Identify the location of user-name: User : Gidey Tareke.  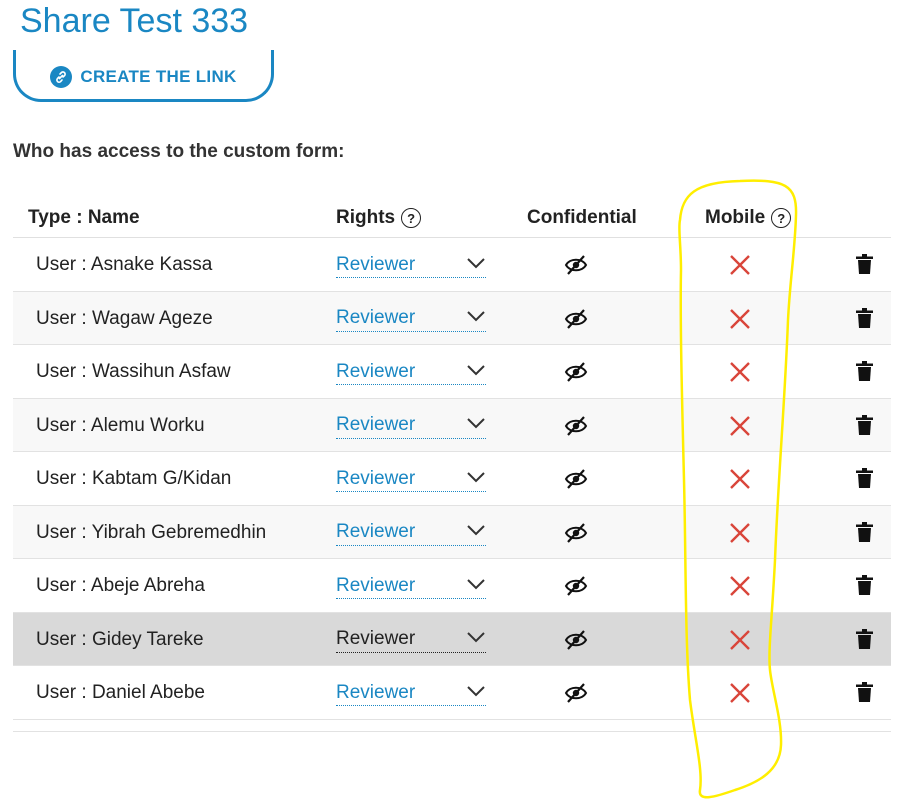
(120, 639).